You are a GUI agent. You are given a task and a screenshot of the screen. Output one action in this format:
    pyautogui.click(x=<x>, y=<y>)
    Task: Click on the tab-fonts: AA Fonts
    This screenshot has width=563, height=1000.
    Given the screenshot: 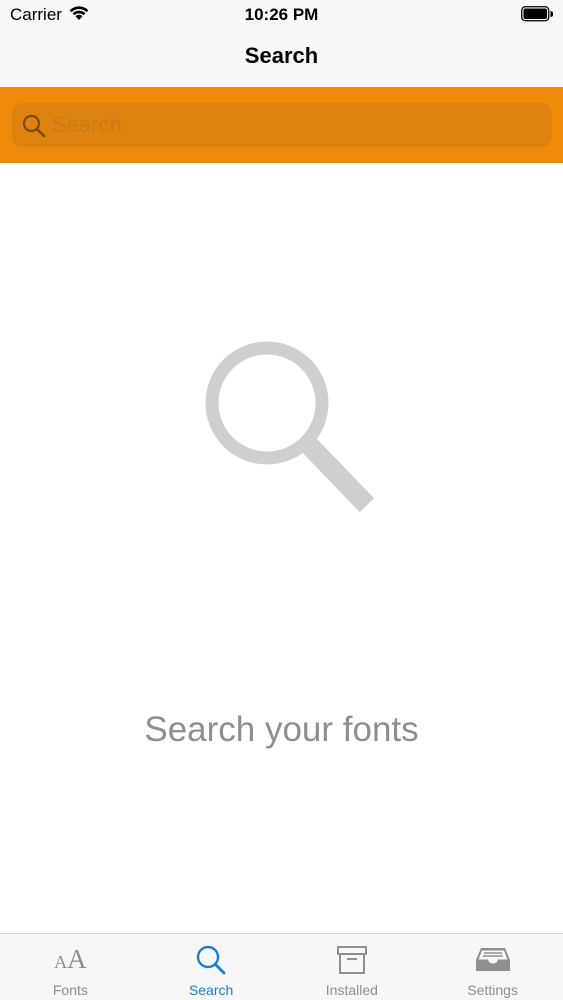 What is the action you would take?
    pyautogui.click(x=70, y=967)
    